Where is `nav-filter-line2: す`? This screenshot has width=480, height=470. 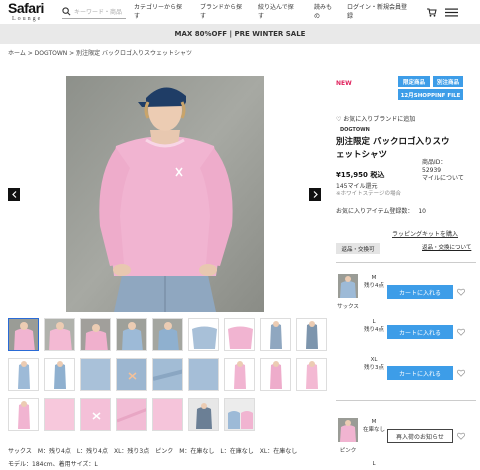 nav-filter-line2: す is located at coordinates (261, 16).